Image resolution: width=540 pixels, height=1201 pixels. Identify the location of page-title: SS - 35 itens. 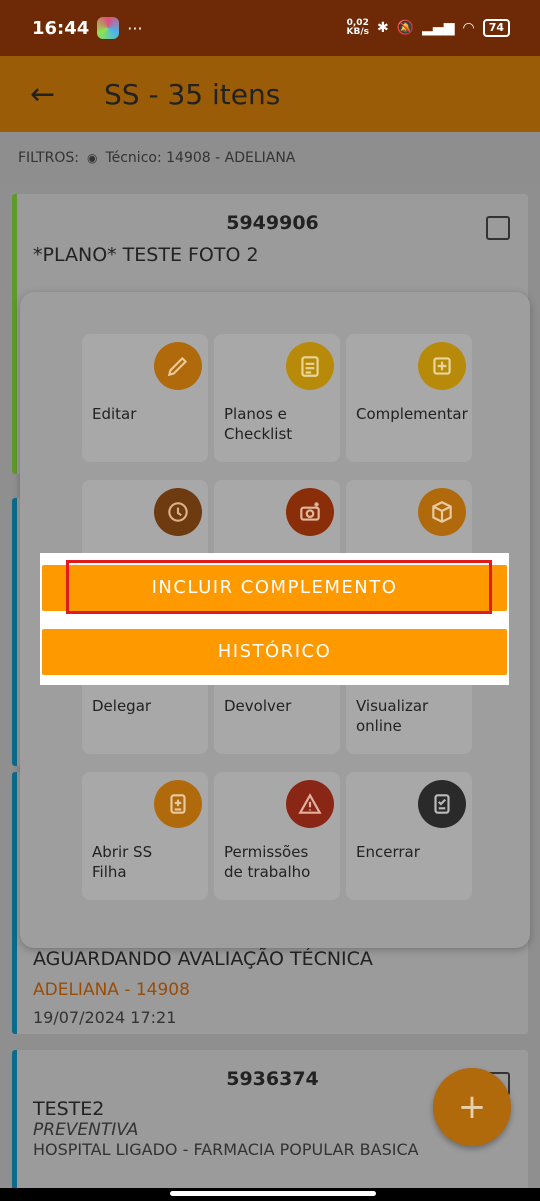
(192, 94).